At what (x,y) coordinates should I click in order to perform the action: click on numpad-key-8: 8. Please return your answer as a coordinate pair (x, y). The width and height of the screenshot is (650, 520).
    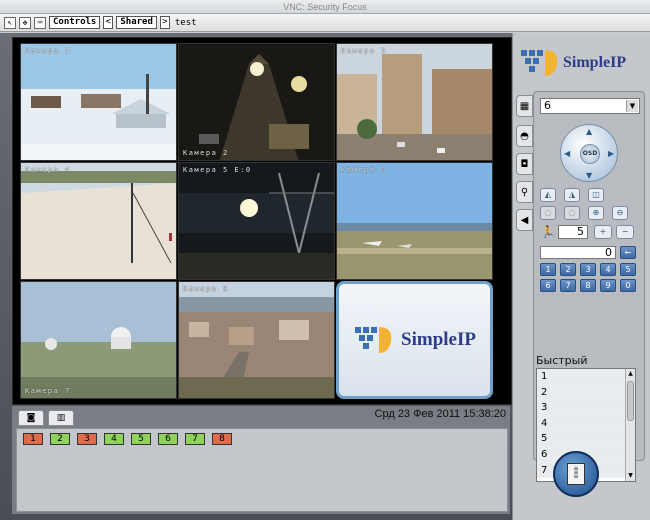
    Looking at the image, I should click on (588, 285).